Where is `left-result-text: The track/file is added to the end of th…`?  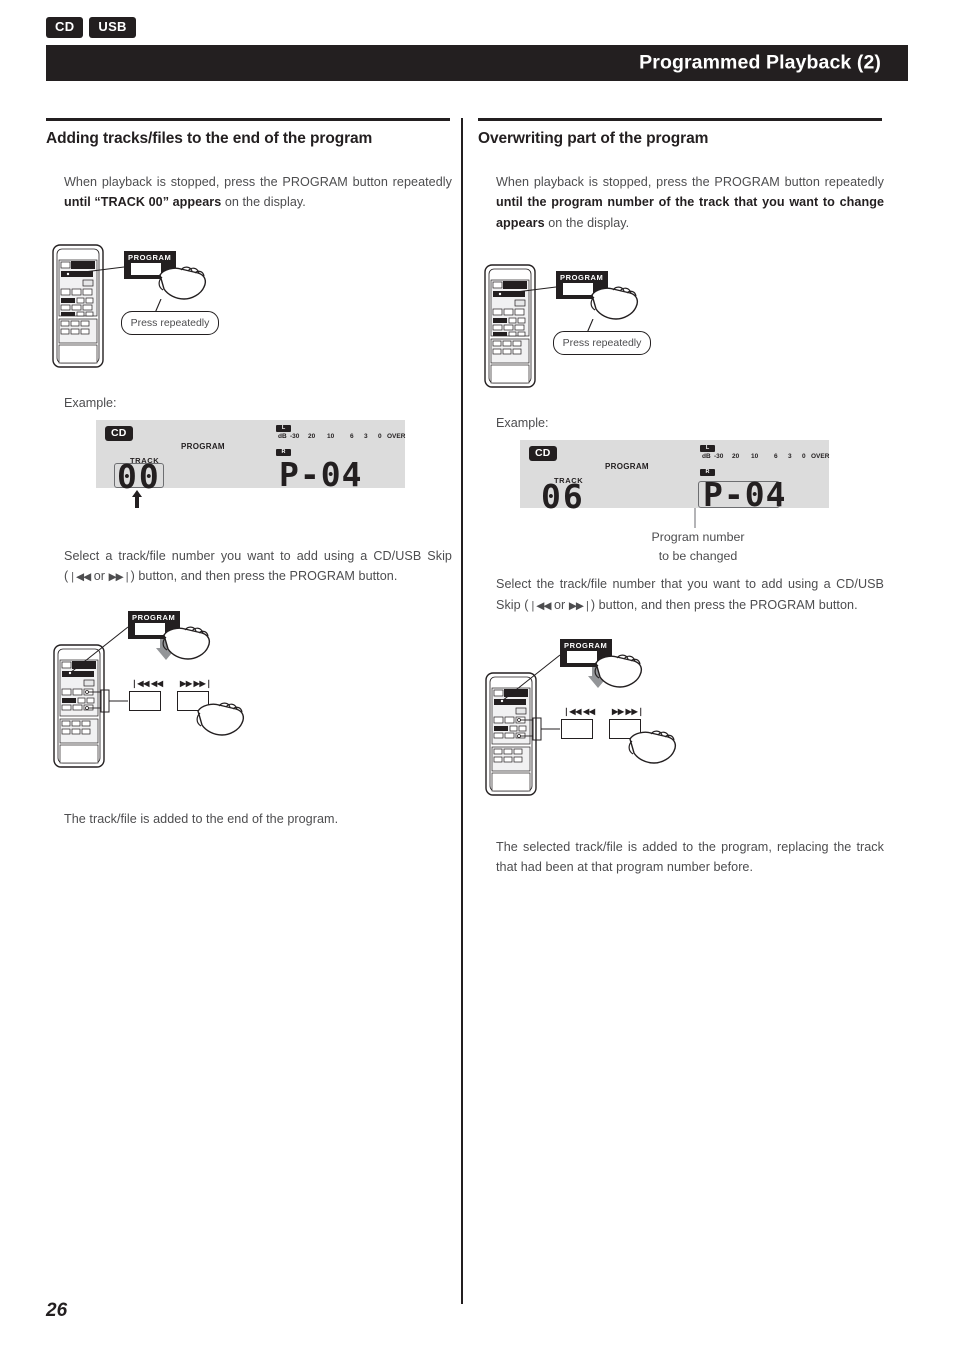 left-result-text: The track/file is added to the end of th… is located at coordinates (201, 818).